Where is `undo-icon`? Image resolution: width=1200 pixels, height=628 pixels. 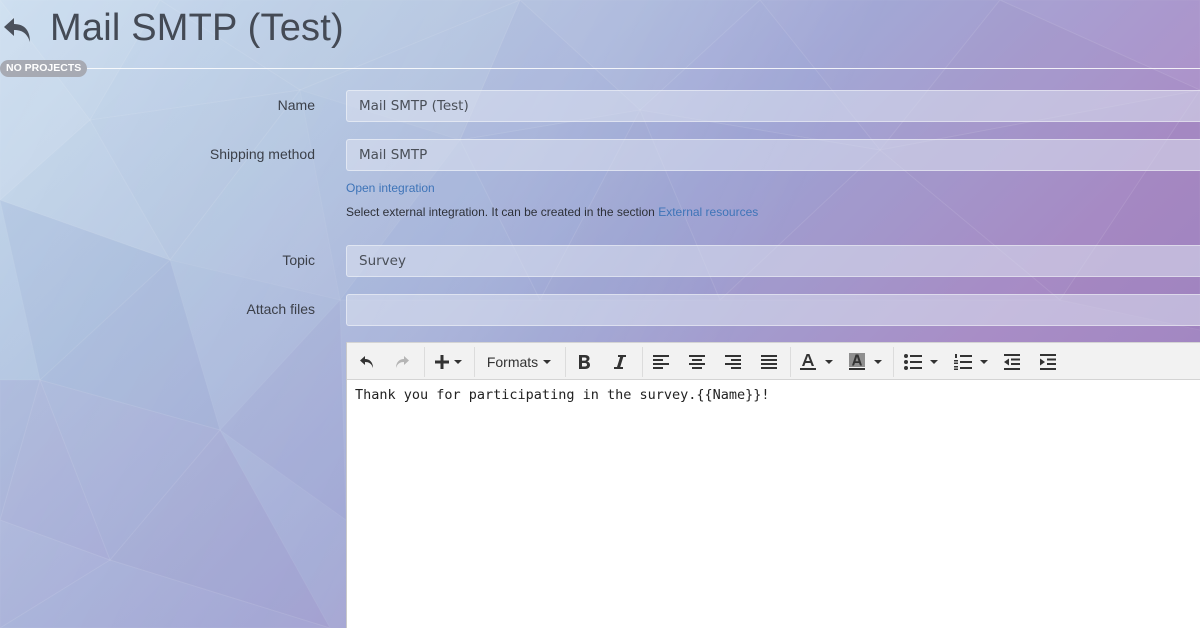
undo-icon is located at coordinates (367, 362).